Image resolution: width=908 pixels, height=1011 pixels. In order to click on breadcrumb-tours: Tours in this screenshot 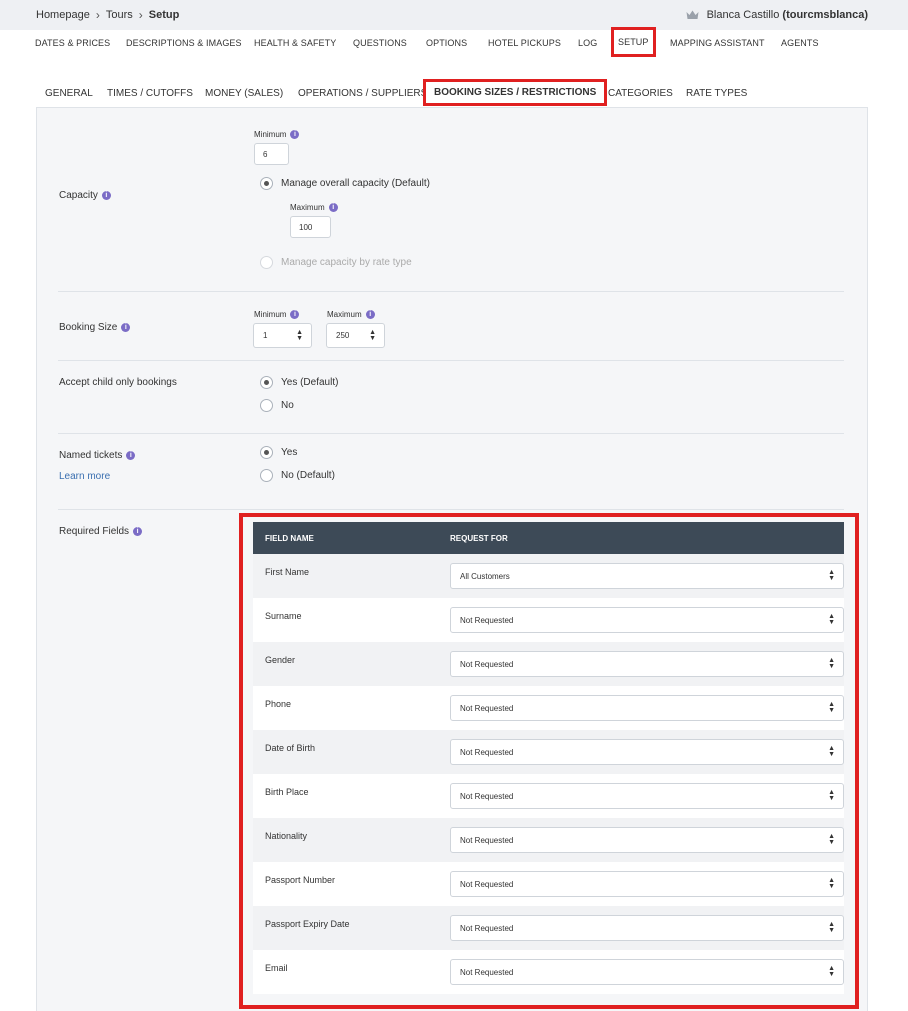, I will do `click(119, 15)`.